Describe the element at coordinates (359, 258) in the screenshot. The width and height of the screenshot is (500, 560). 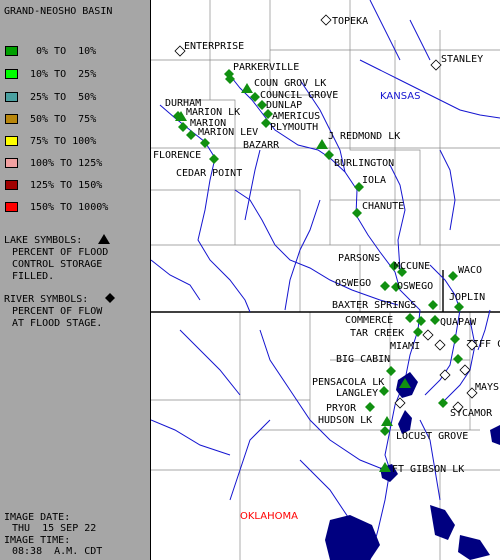
I see `station-label: PARSONS` at that location.